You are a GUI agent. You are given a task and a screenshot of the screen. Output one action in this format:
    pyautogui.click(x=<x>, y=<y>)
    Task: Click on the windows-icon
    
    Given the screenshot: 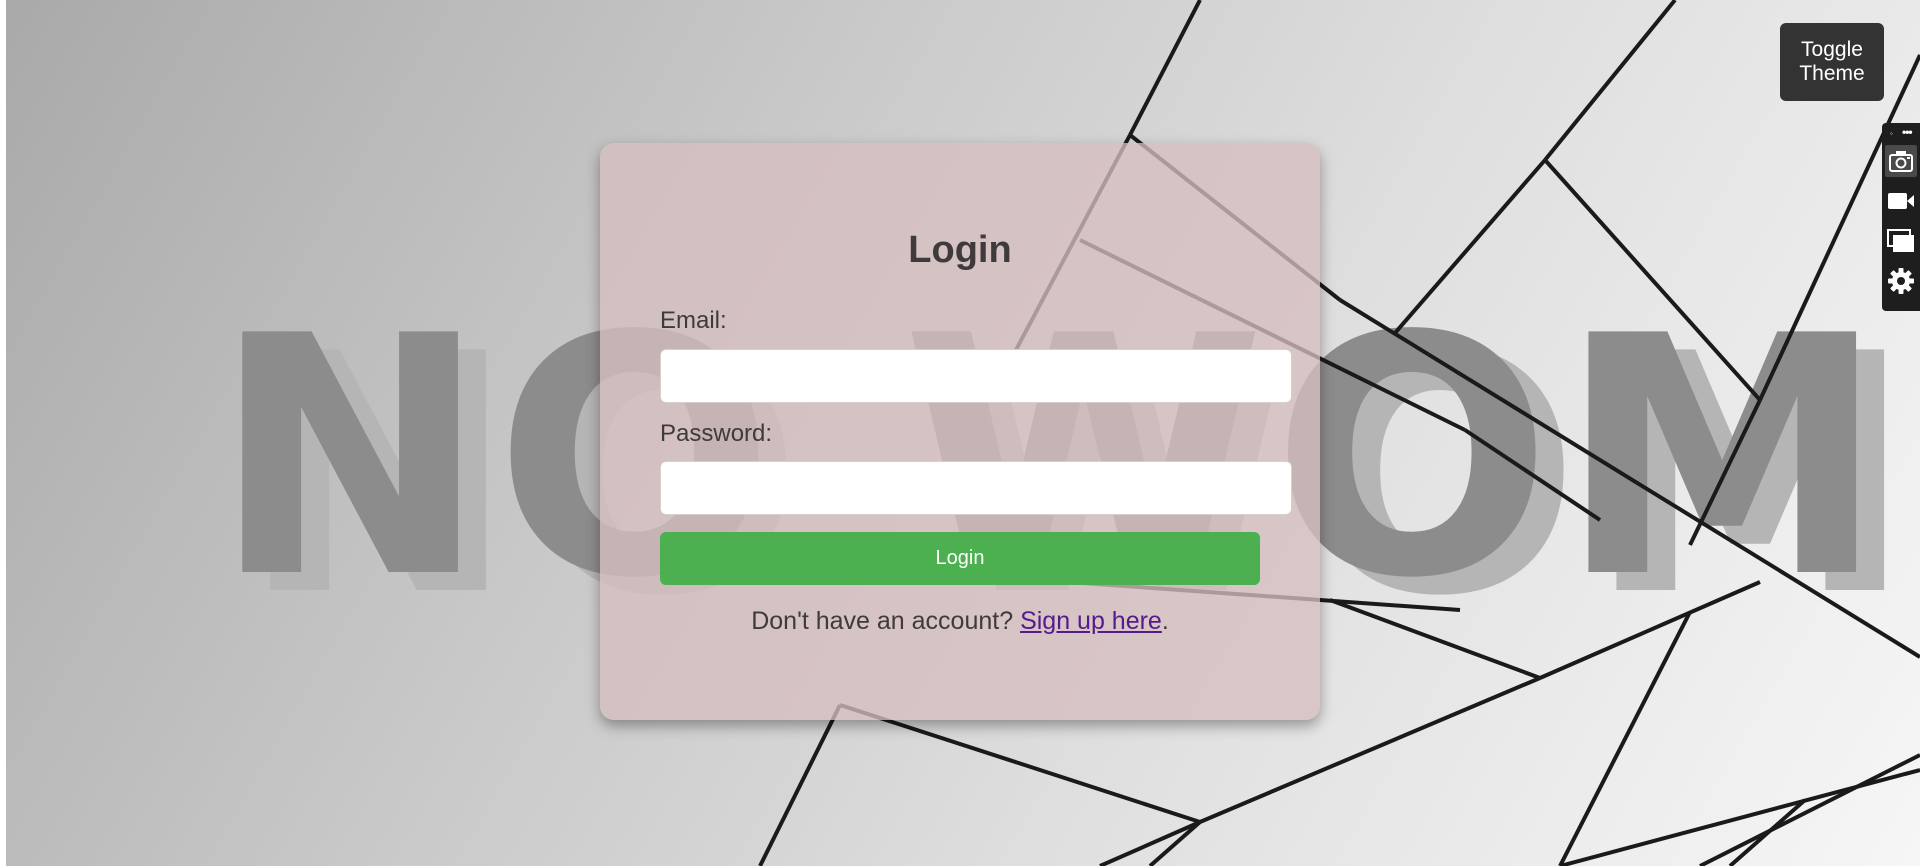 What is the action you would take?
    pyautogui.click(x=1901, y=241)
    